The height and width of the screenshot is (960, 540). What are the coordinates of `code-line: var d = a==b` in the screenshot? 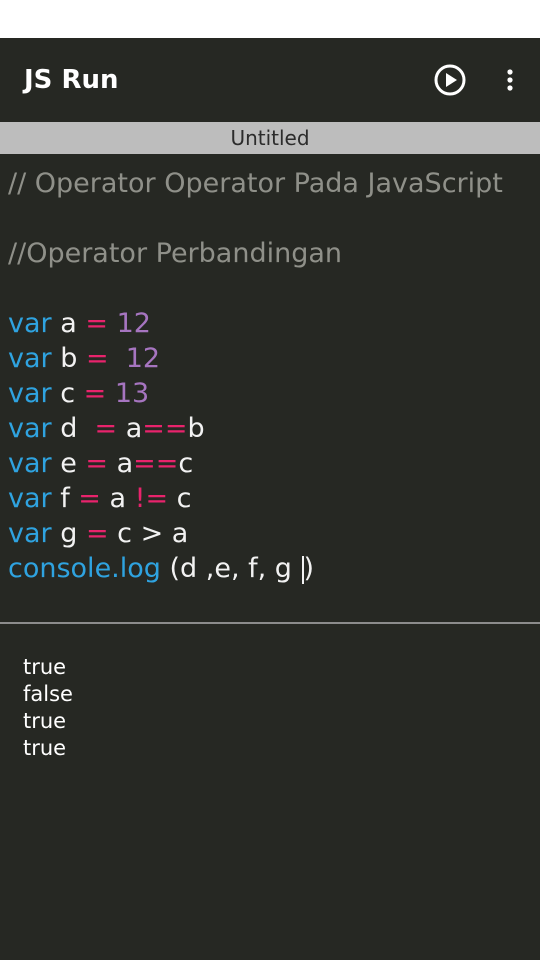 It's located at (106, 428).